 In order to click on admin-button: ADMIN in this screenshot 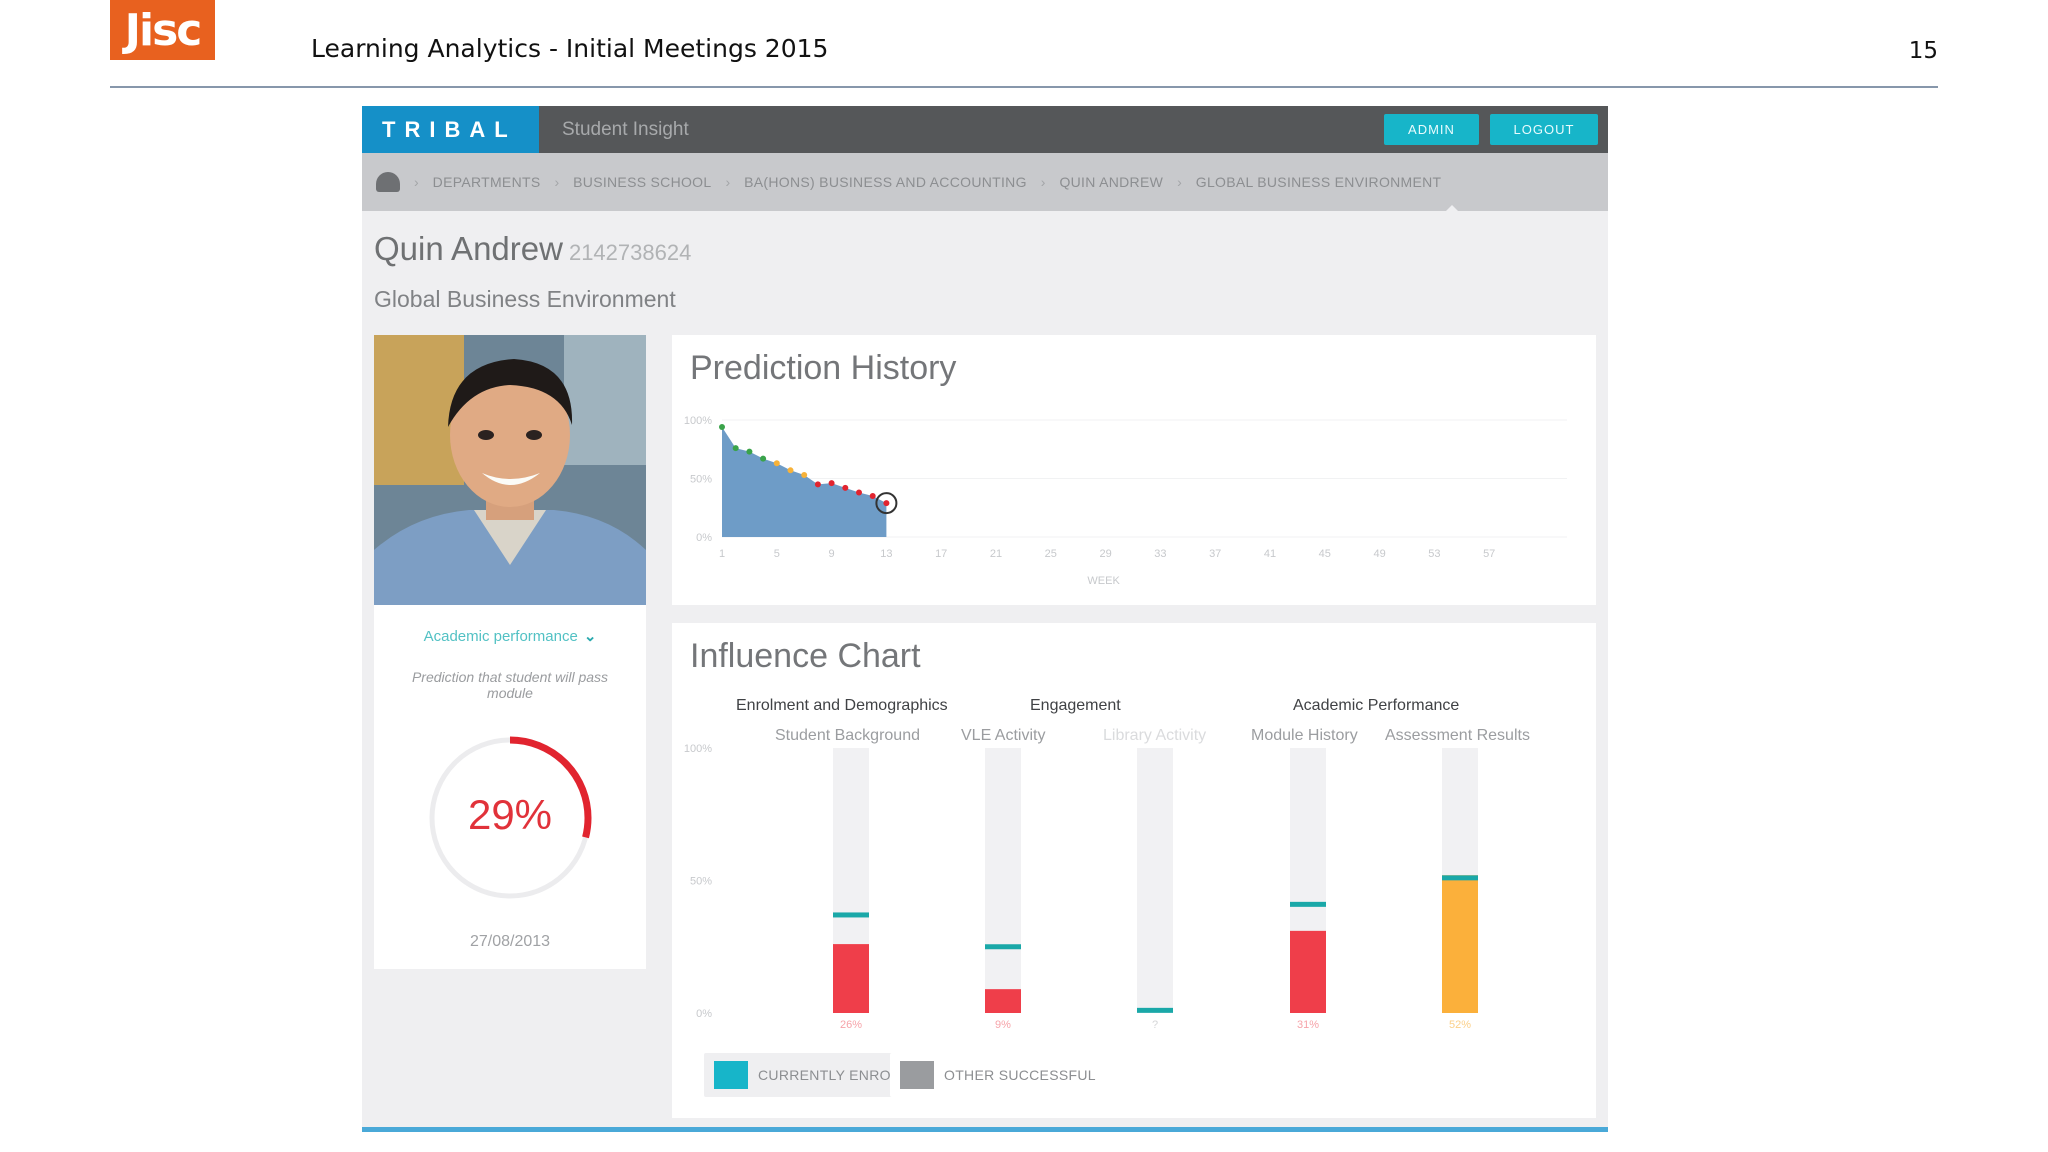, I will do `click(1431, 129)`.